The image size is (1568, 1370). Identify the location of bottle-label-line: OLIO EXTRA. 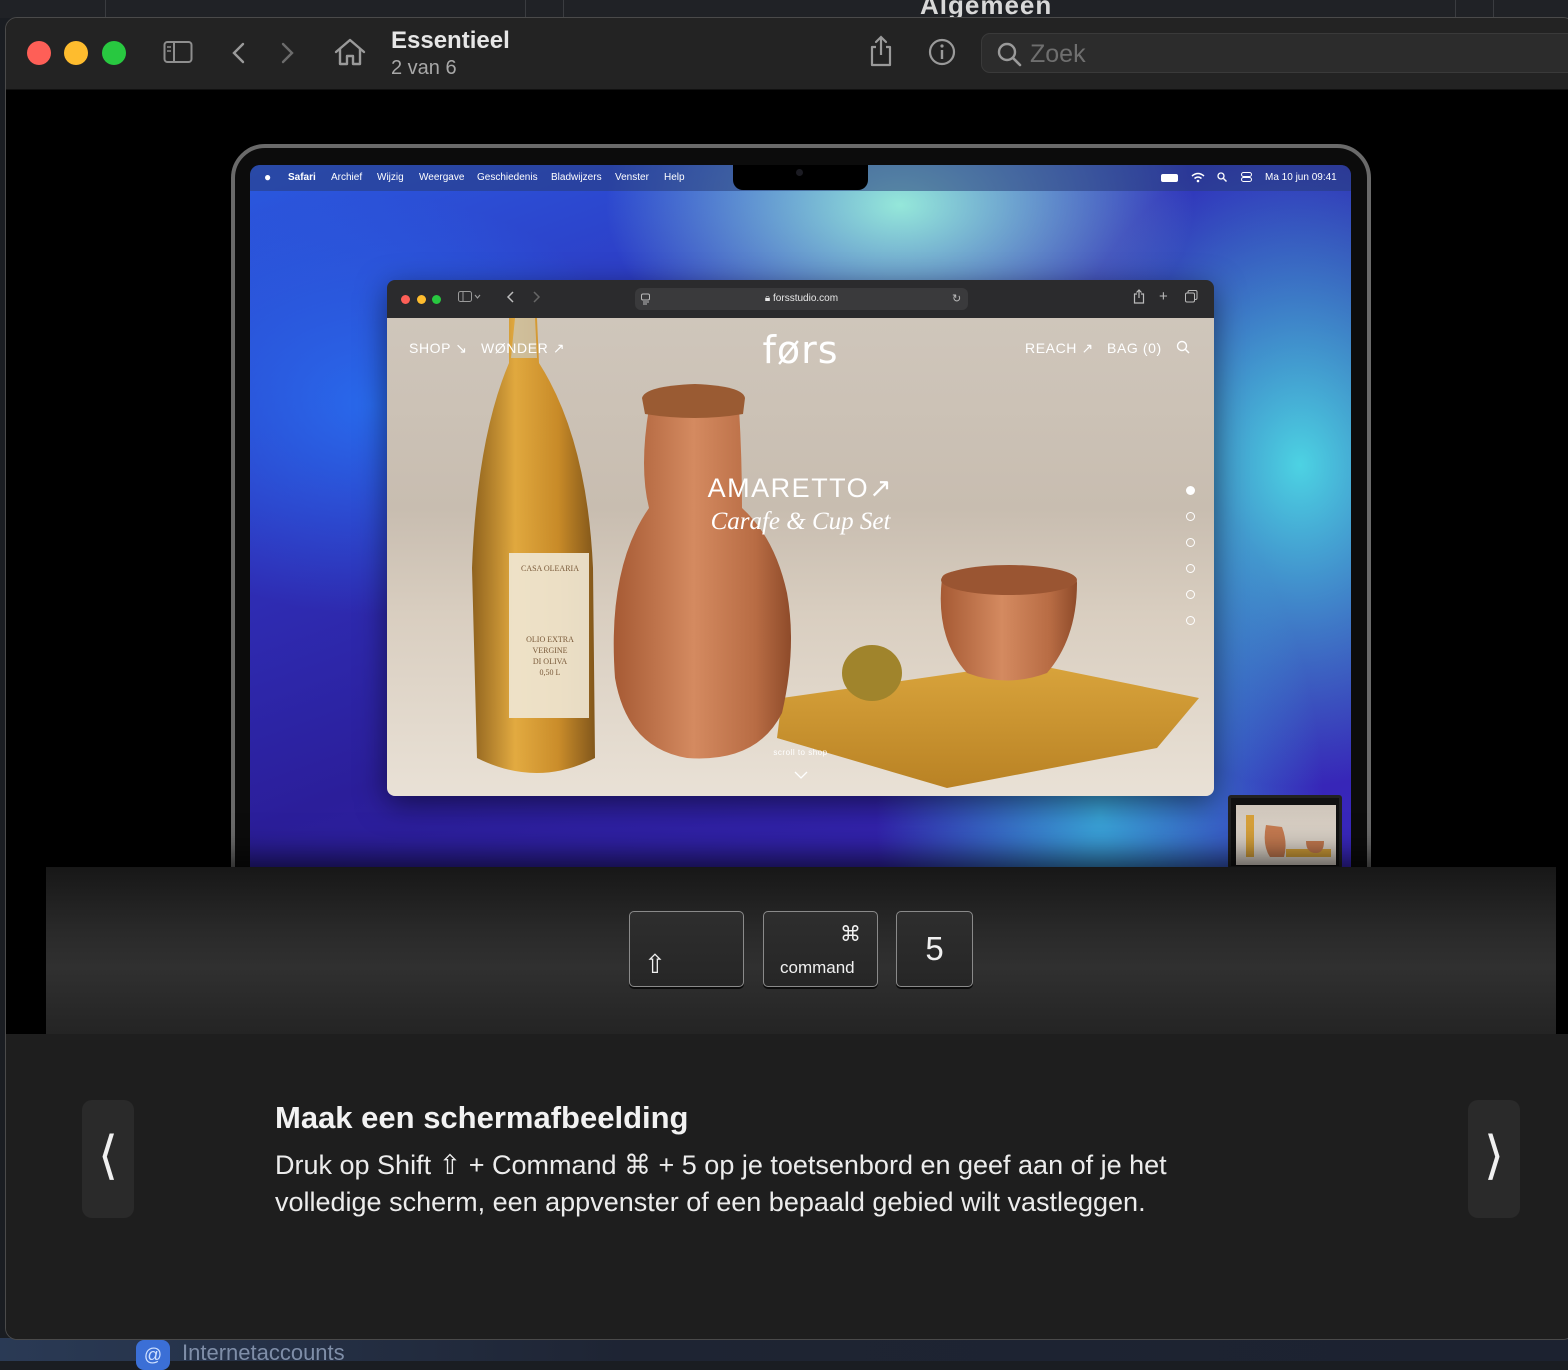
(550, 639).